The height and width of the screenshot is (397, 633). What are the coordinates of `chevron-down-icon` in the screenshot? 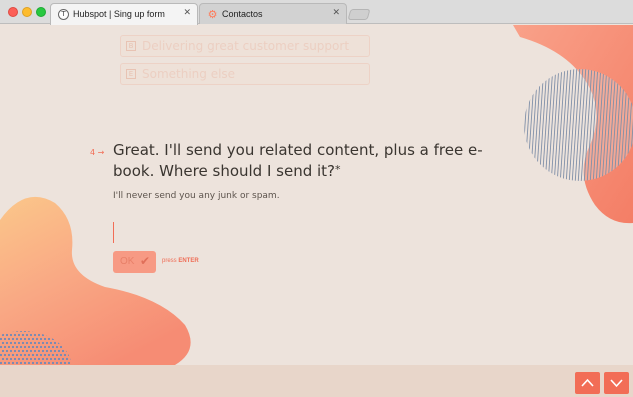 It's located at (616, 383).